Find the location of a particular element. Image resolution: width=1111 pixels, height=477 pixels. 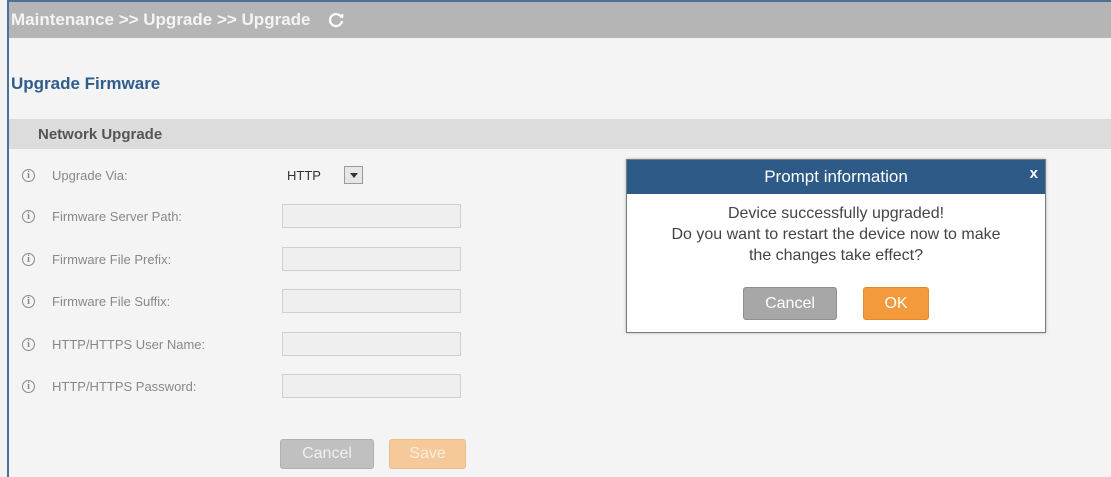

password-label: HTTP/HTTPS Password: is located at coordinates (124, 386).